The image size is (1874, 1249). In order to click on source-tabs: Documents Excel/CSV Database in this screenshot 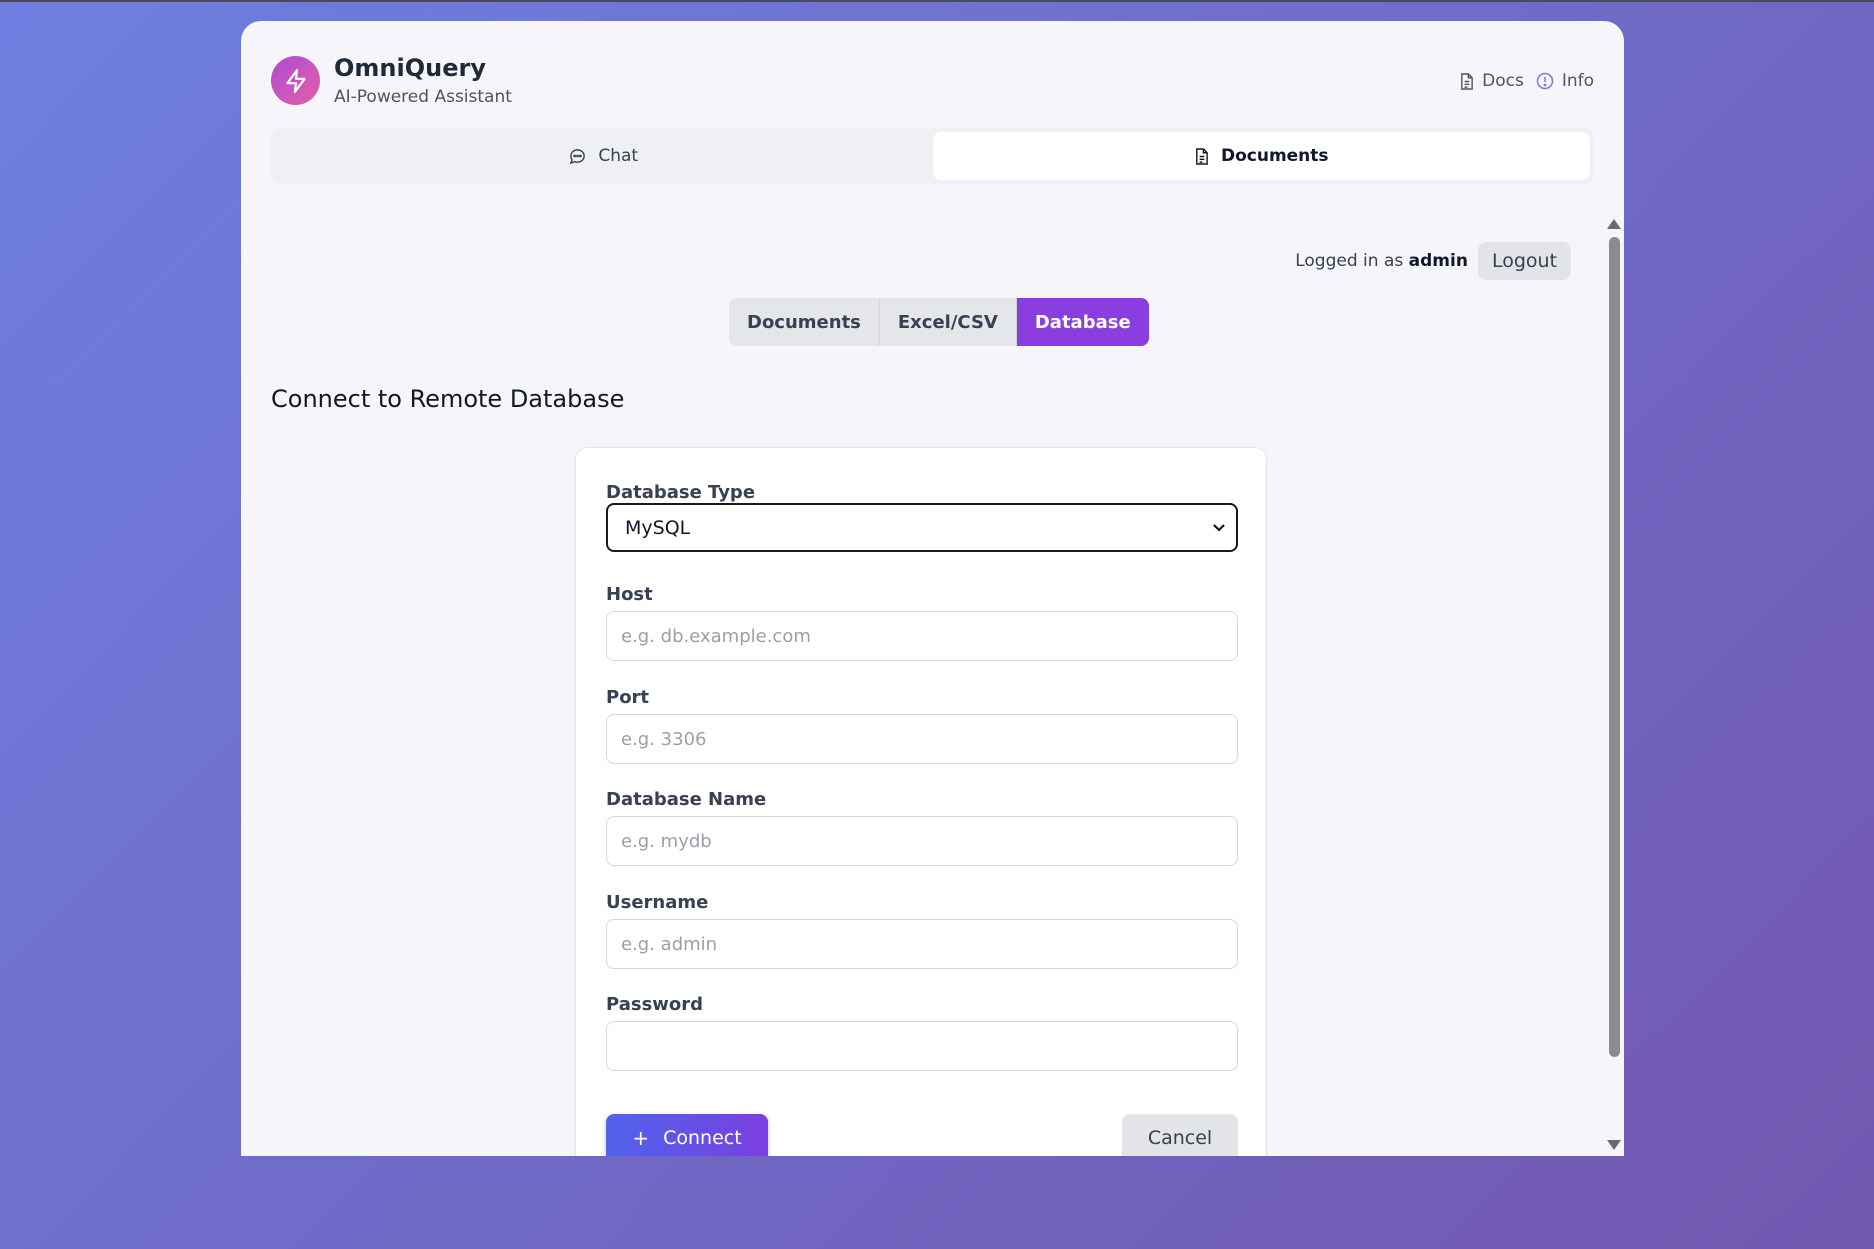, I will do `click(939, 322)`.